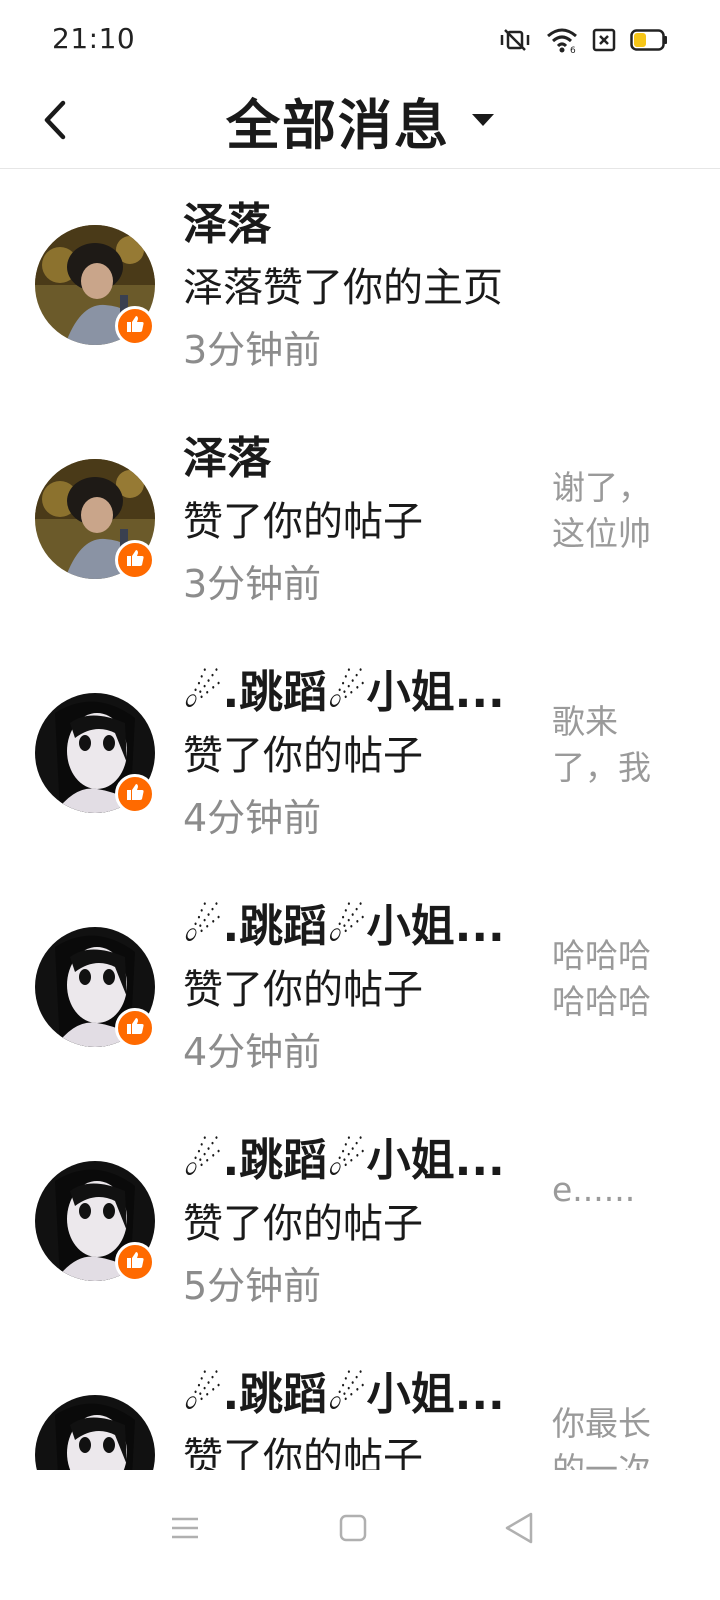  I want to click on caret-down-icon, so click(483, 120).